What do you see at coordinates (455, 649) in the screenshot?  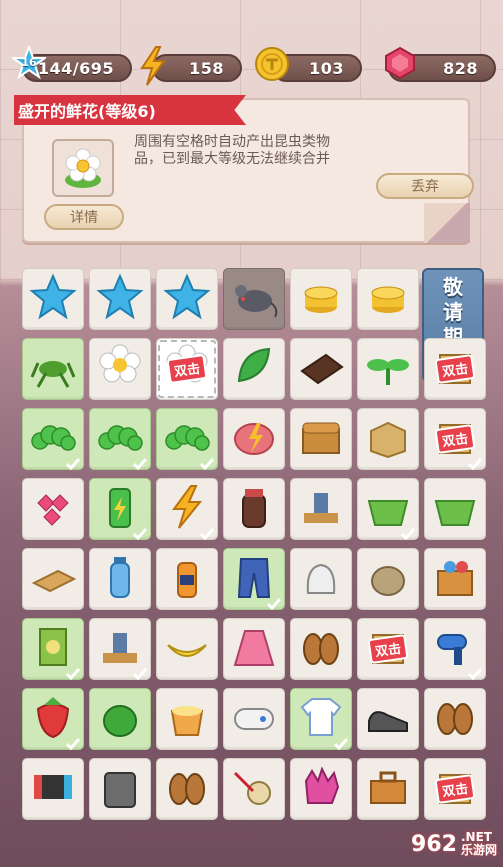 I see `board-cell-hair-dryer` at bounding box center [455, 649].